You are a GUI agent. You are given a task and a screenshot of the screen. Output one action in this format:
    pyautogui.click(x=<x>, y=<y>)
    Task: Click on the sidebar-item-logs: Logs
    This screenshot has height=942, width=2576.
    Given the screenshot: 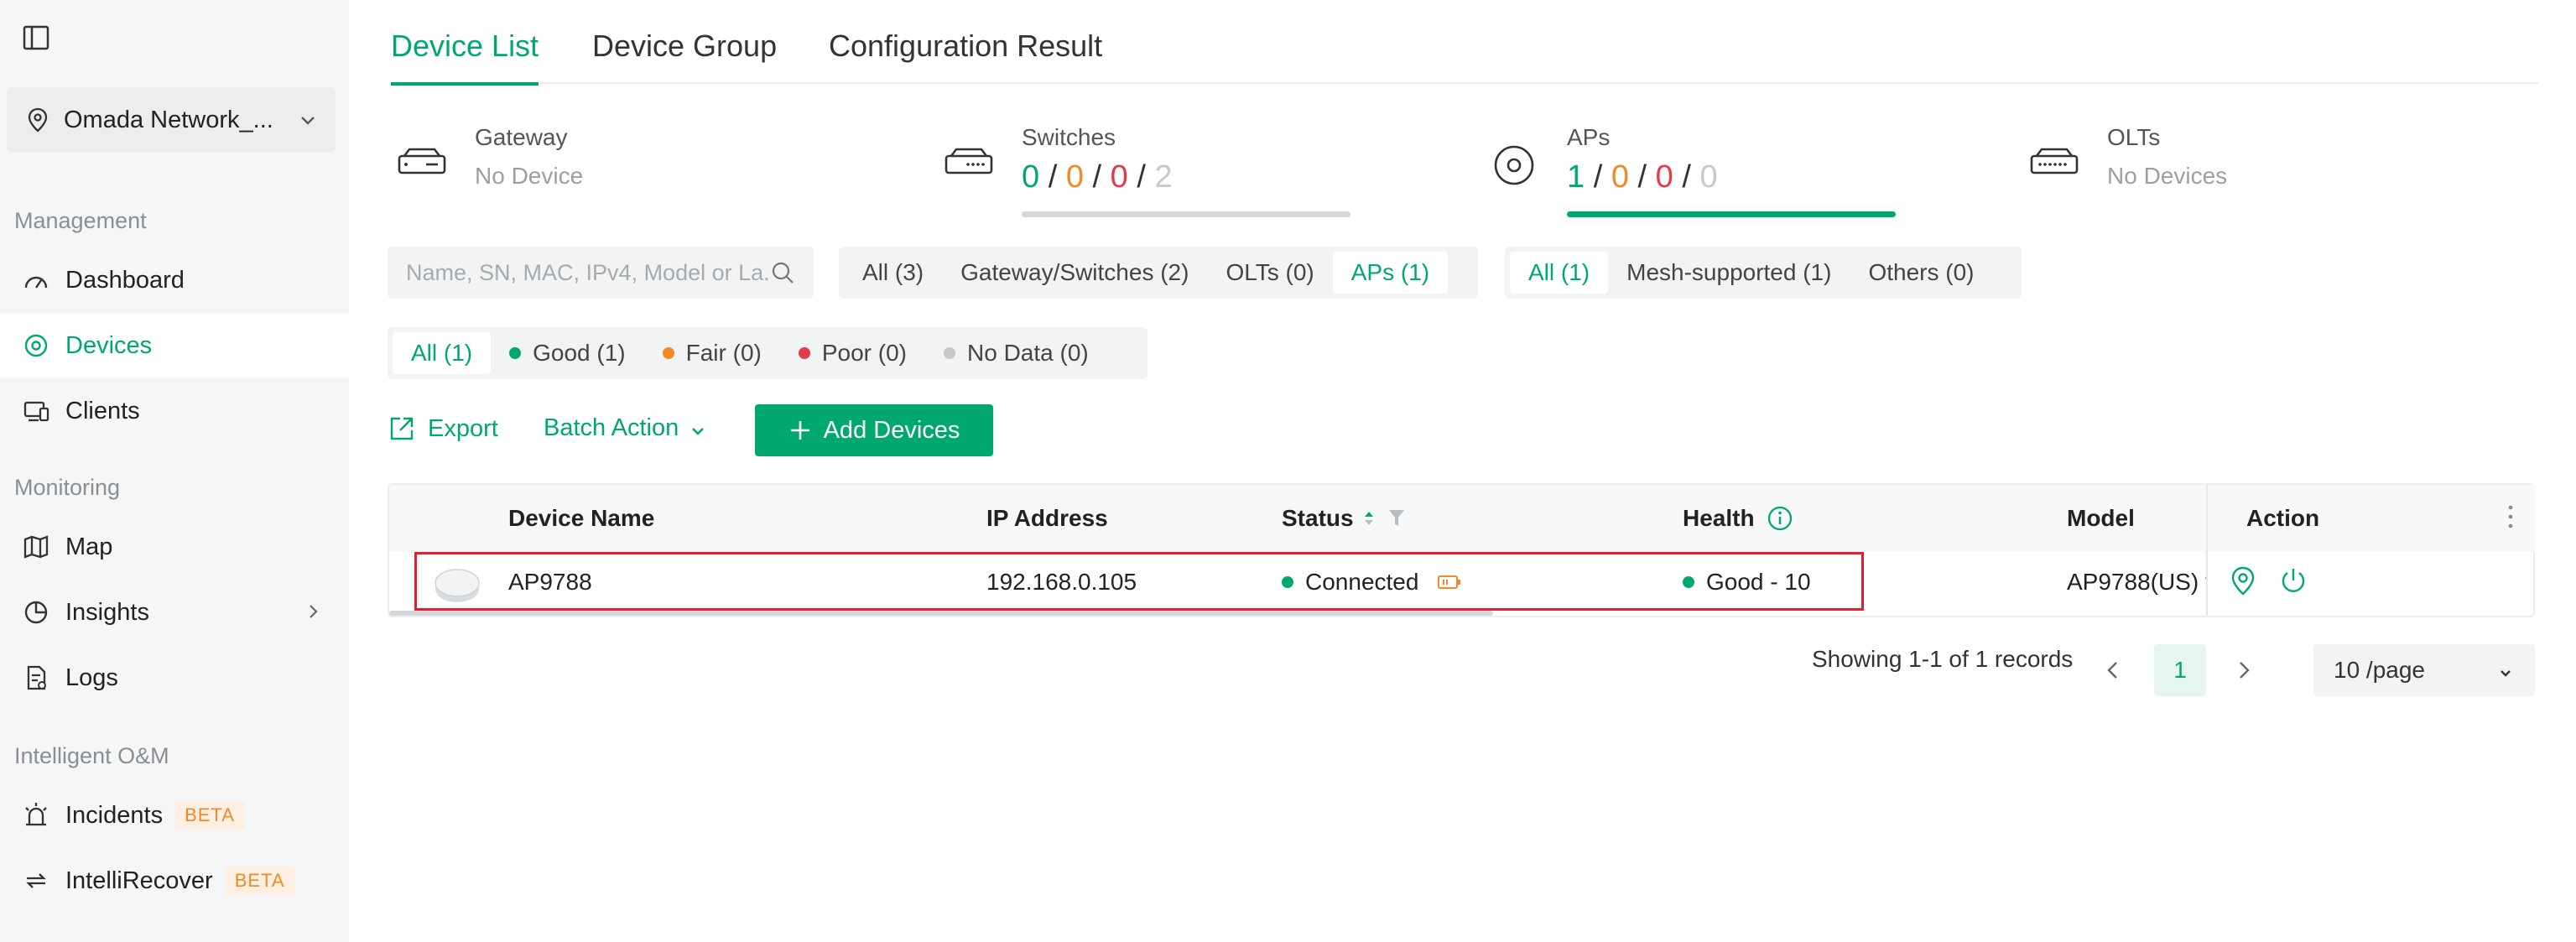 What is the action you would take?
    pyautogui.click(x=174, y=678)
    